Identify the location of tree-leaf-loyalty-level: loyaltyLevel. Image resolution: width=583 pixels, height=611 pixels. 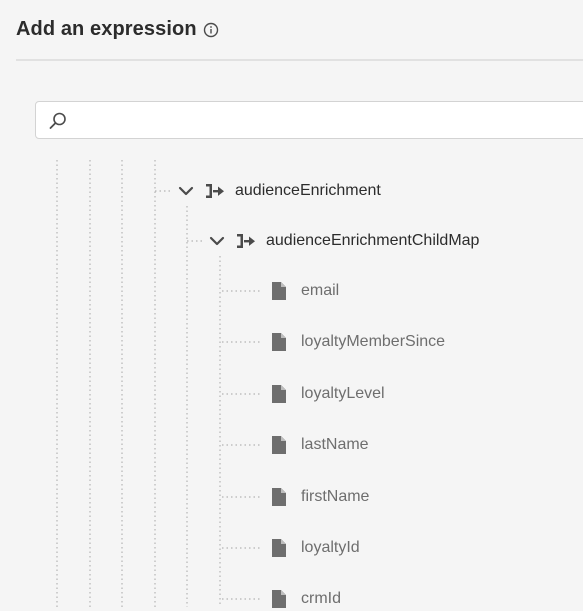
(328, 394).